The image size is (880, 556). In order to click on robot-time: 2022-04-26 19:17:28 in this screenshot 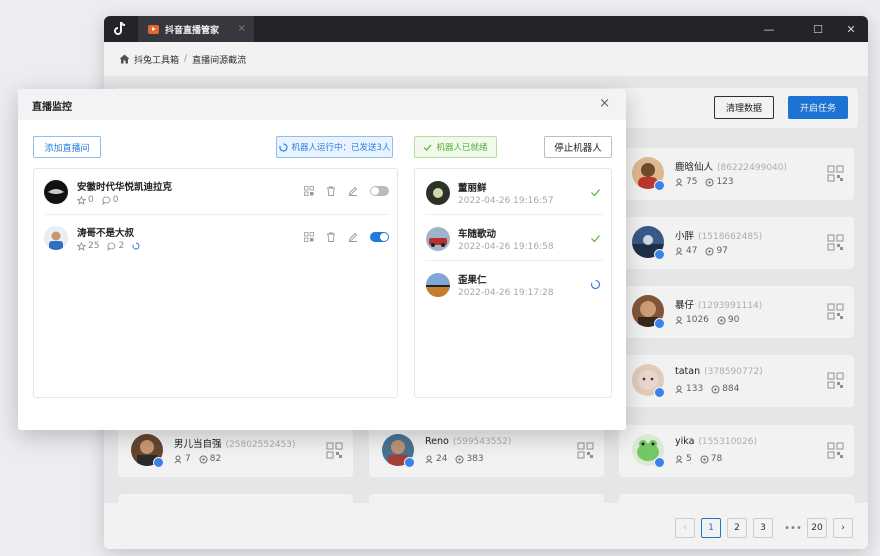, I will do `click(506, 293)`.